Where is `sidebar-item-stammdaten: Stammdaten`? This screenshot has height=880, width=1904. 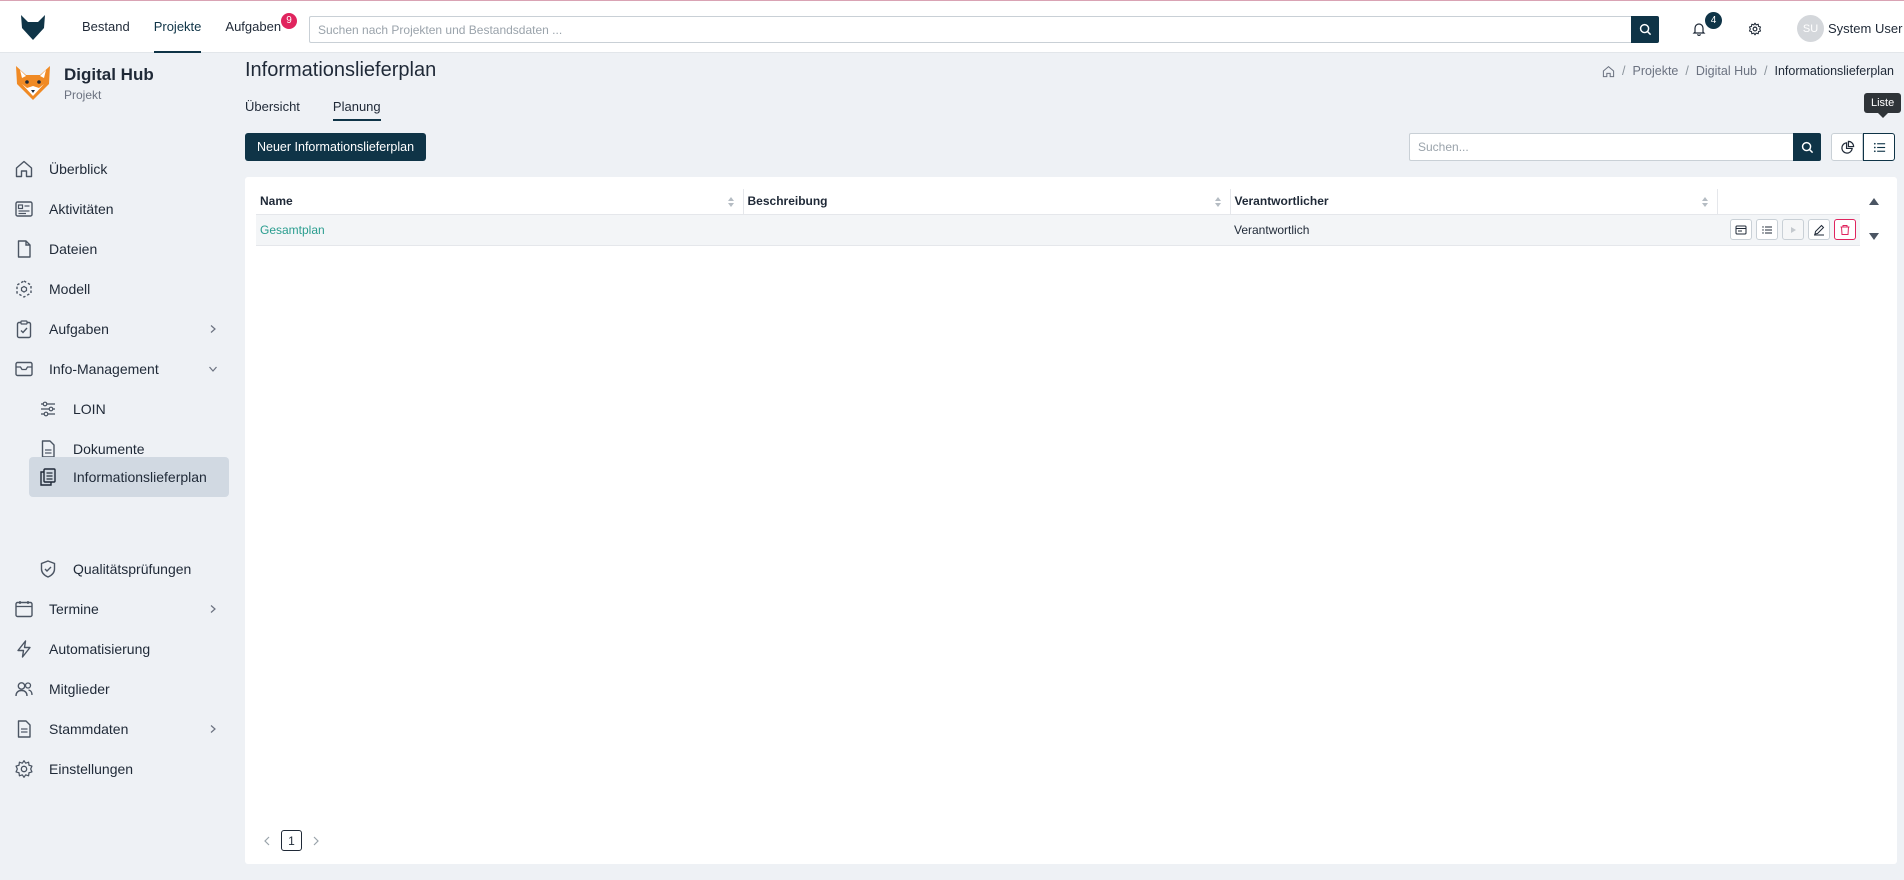 sidebar-item-stammdaten: Stammdaten is located at coordinates (114, 729).